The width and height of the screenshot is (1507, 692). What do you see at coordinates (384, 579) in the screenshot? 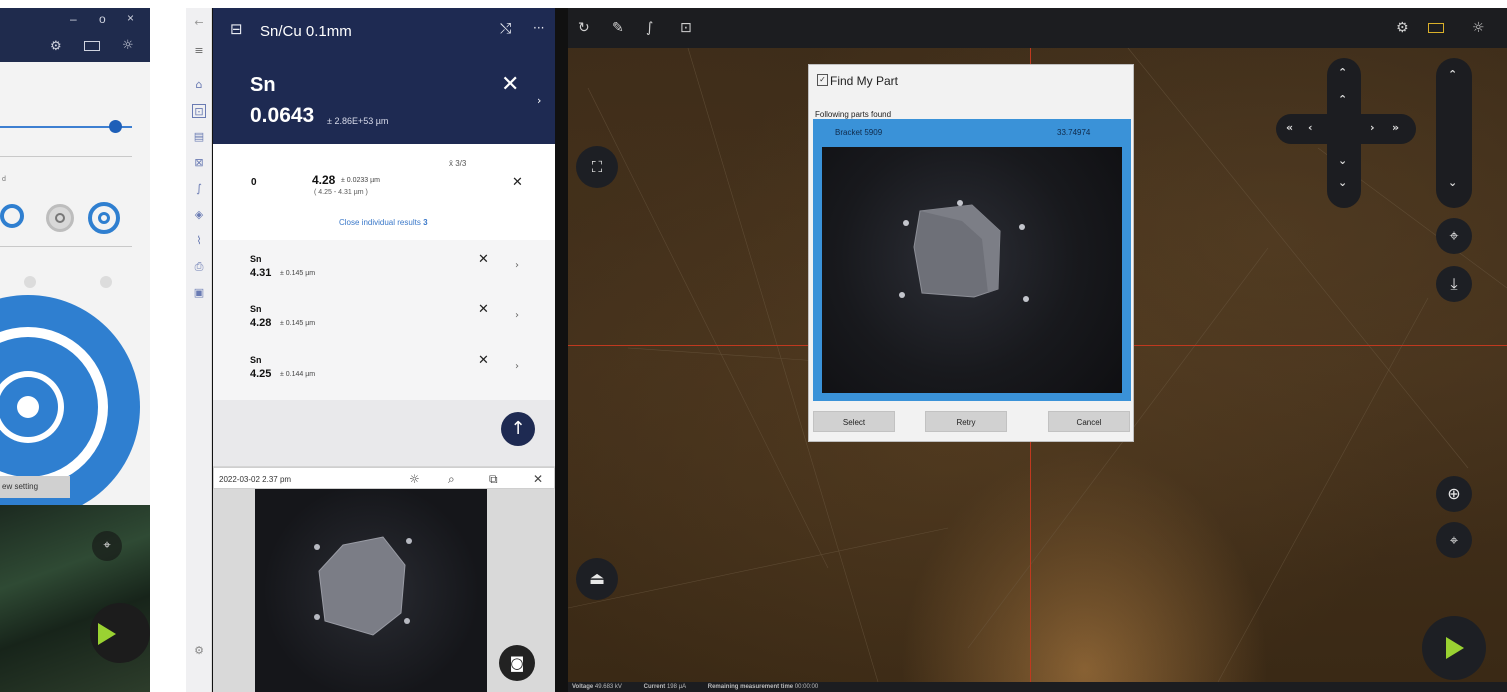
I see `snapshot-window: 2022-03-02 2.37 pm ☼ ⌕ ⧉ ✕ ◙` at bounding box center [384, 579].